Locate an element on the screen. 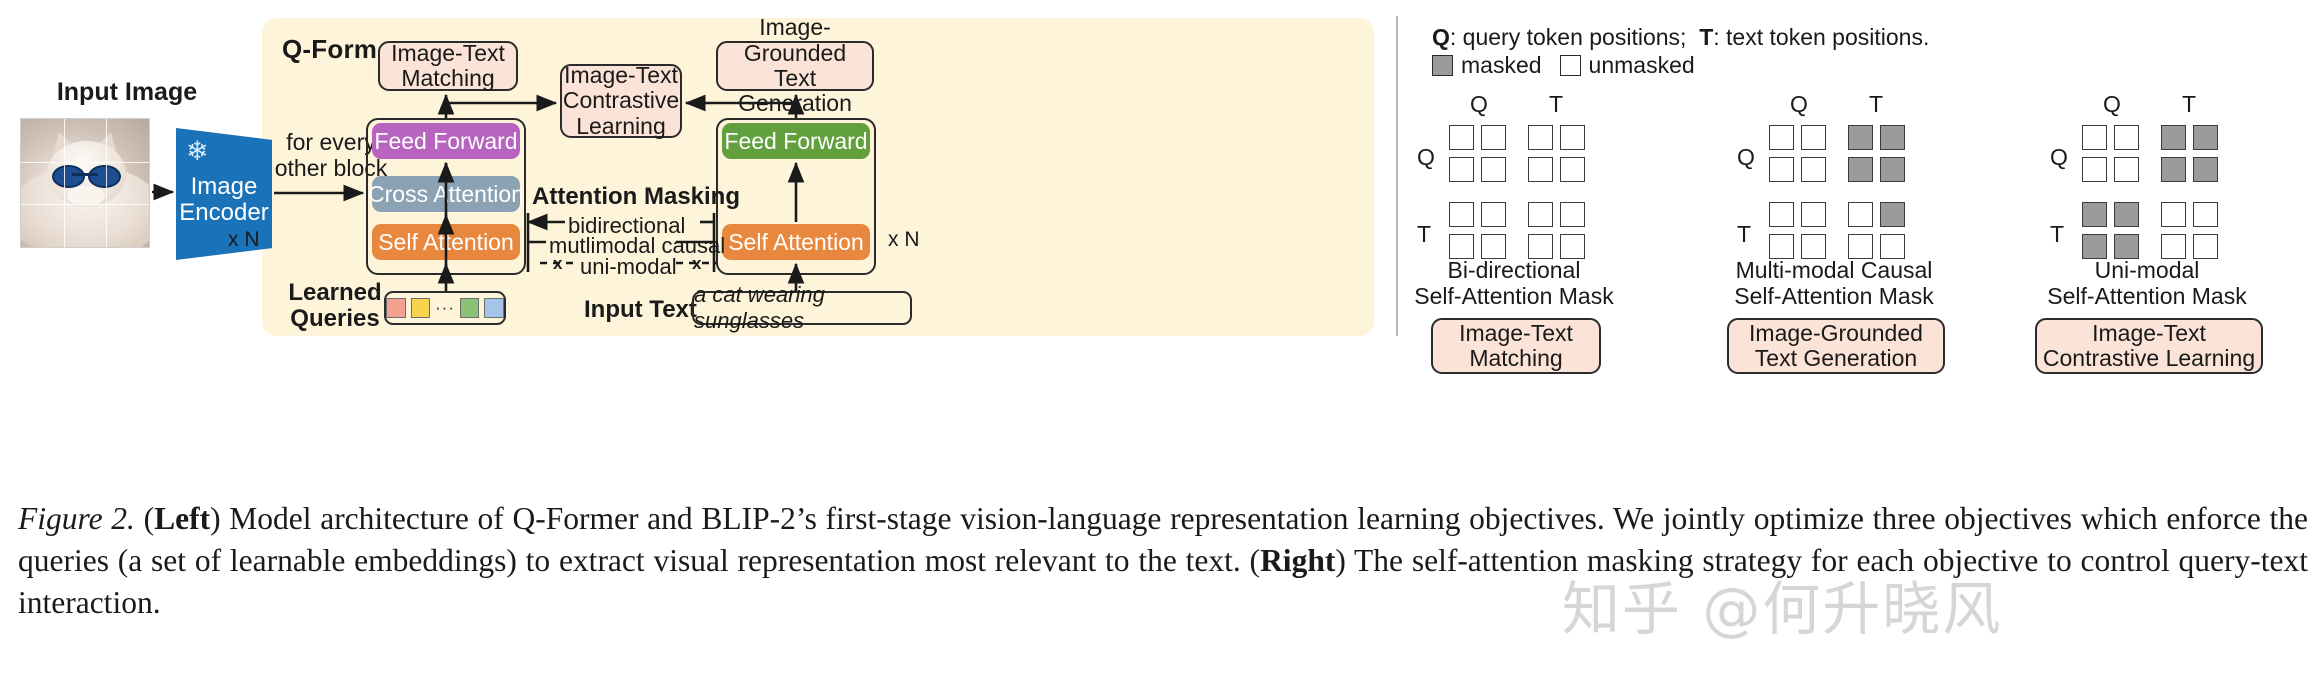 The height and width of the screenshot is (696, 2322). mask-caption-line1: Multi-modal Causal is located at coordinates (1834, 270).